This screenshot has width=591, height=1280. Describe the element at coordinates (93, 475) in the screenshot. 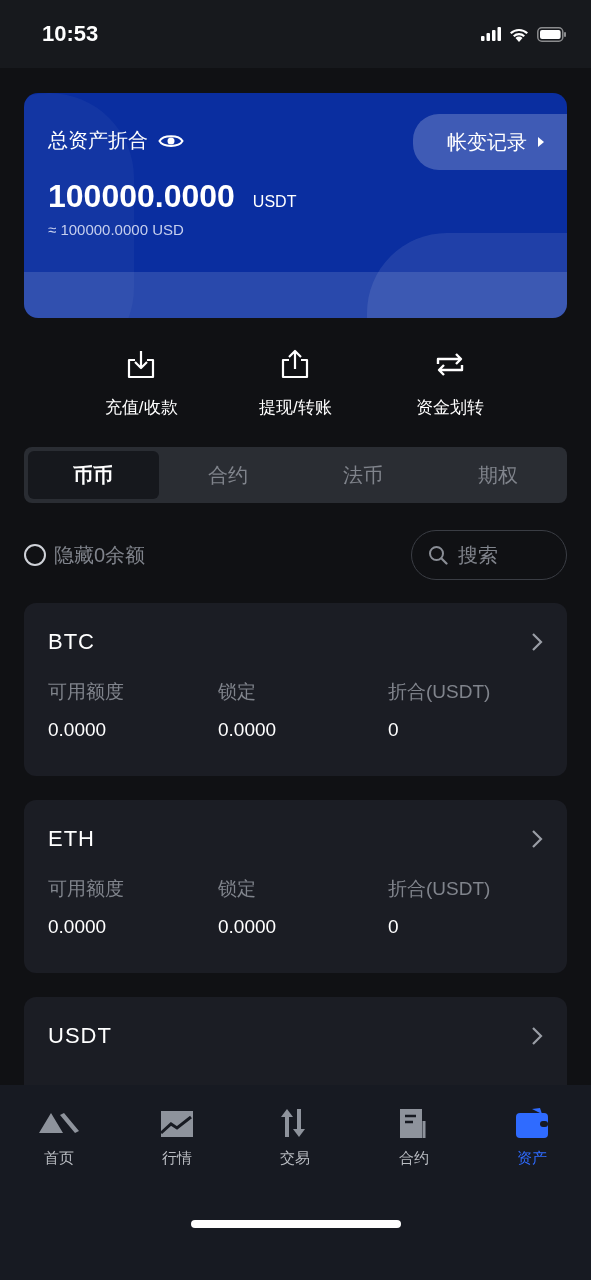

I see `tab: 币币` at that location.